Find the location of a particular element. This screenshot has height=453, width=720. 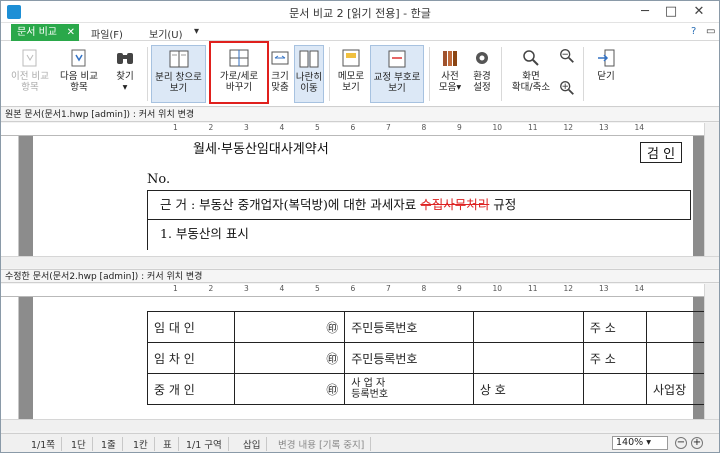

split-window-button: 분리 창으로 보기 is located at coordinates (178, 74).